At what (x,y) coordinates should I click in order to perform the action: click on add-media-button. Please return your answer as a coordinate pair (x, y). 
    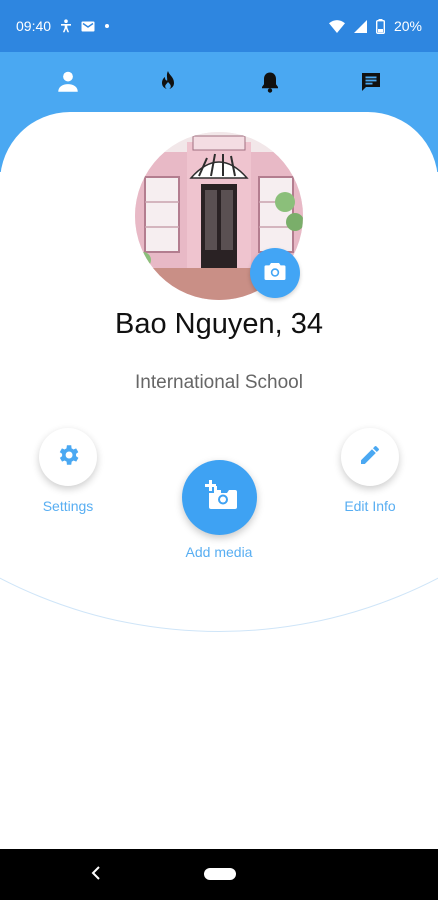
    Looking at the image, I should click on (219, 497).